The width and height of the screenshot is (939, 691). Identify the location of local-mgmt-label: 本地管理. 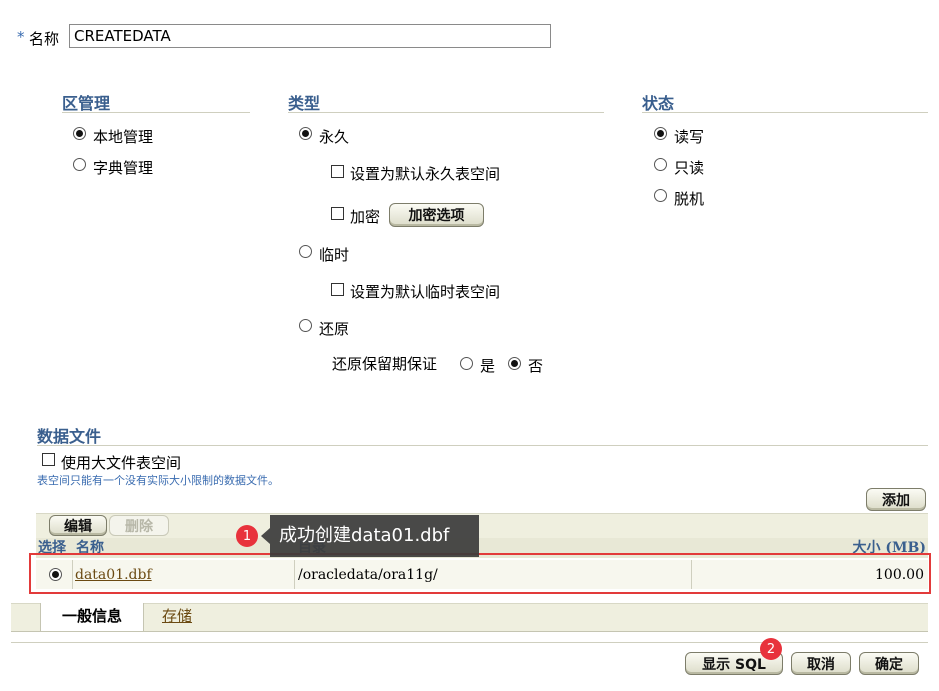
(123, 137).